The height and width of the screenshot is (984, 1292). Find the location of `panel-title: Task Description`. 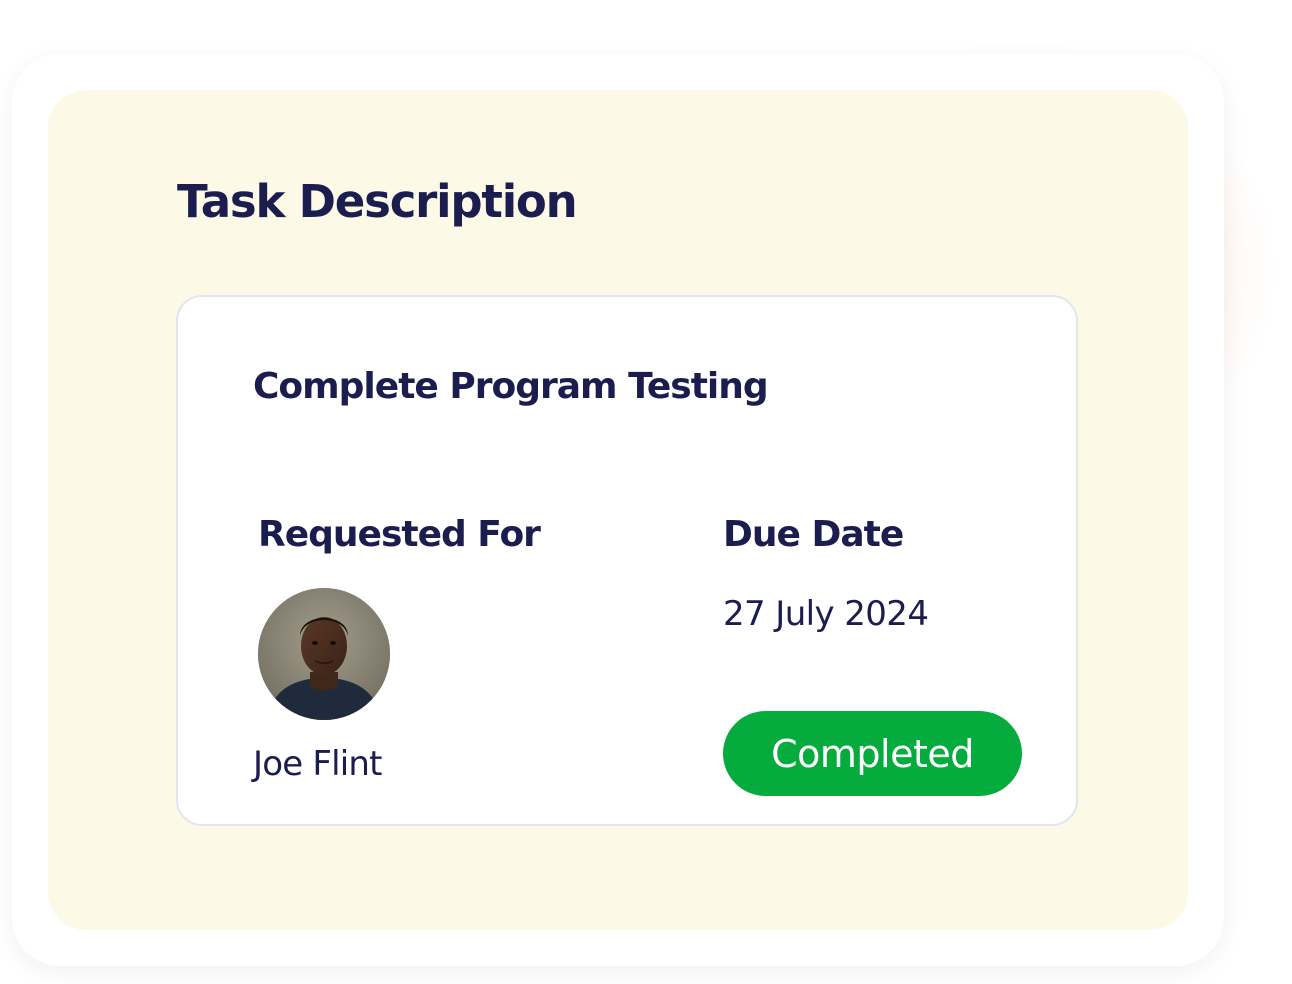

panel-title: Task Description is located at coordinates (377, 201).